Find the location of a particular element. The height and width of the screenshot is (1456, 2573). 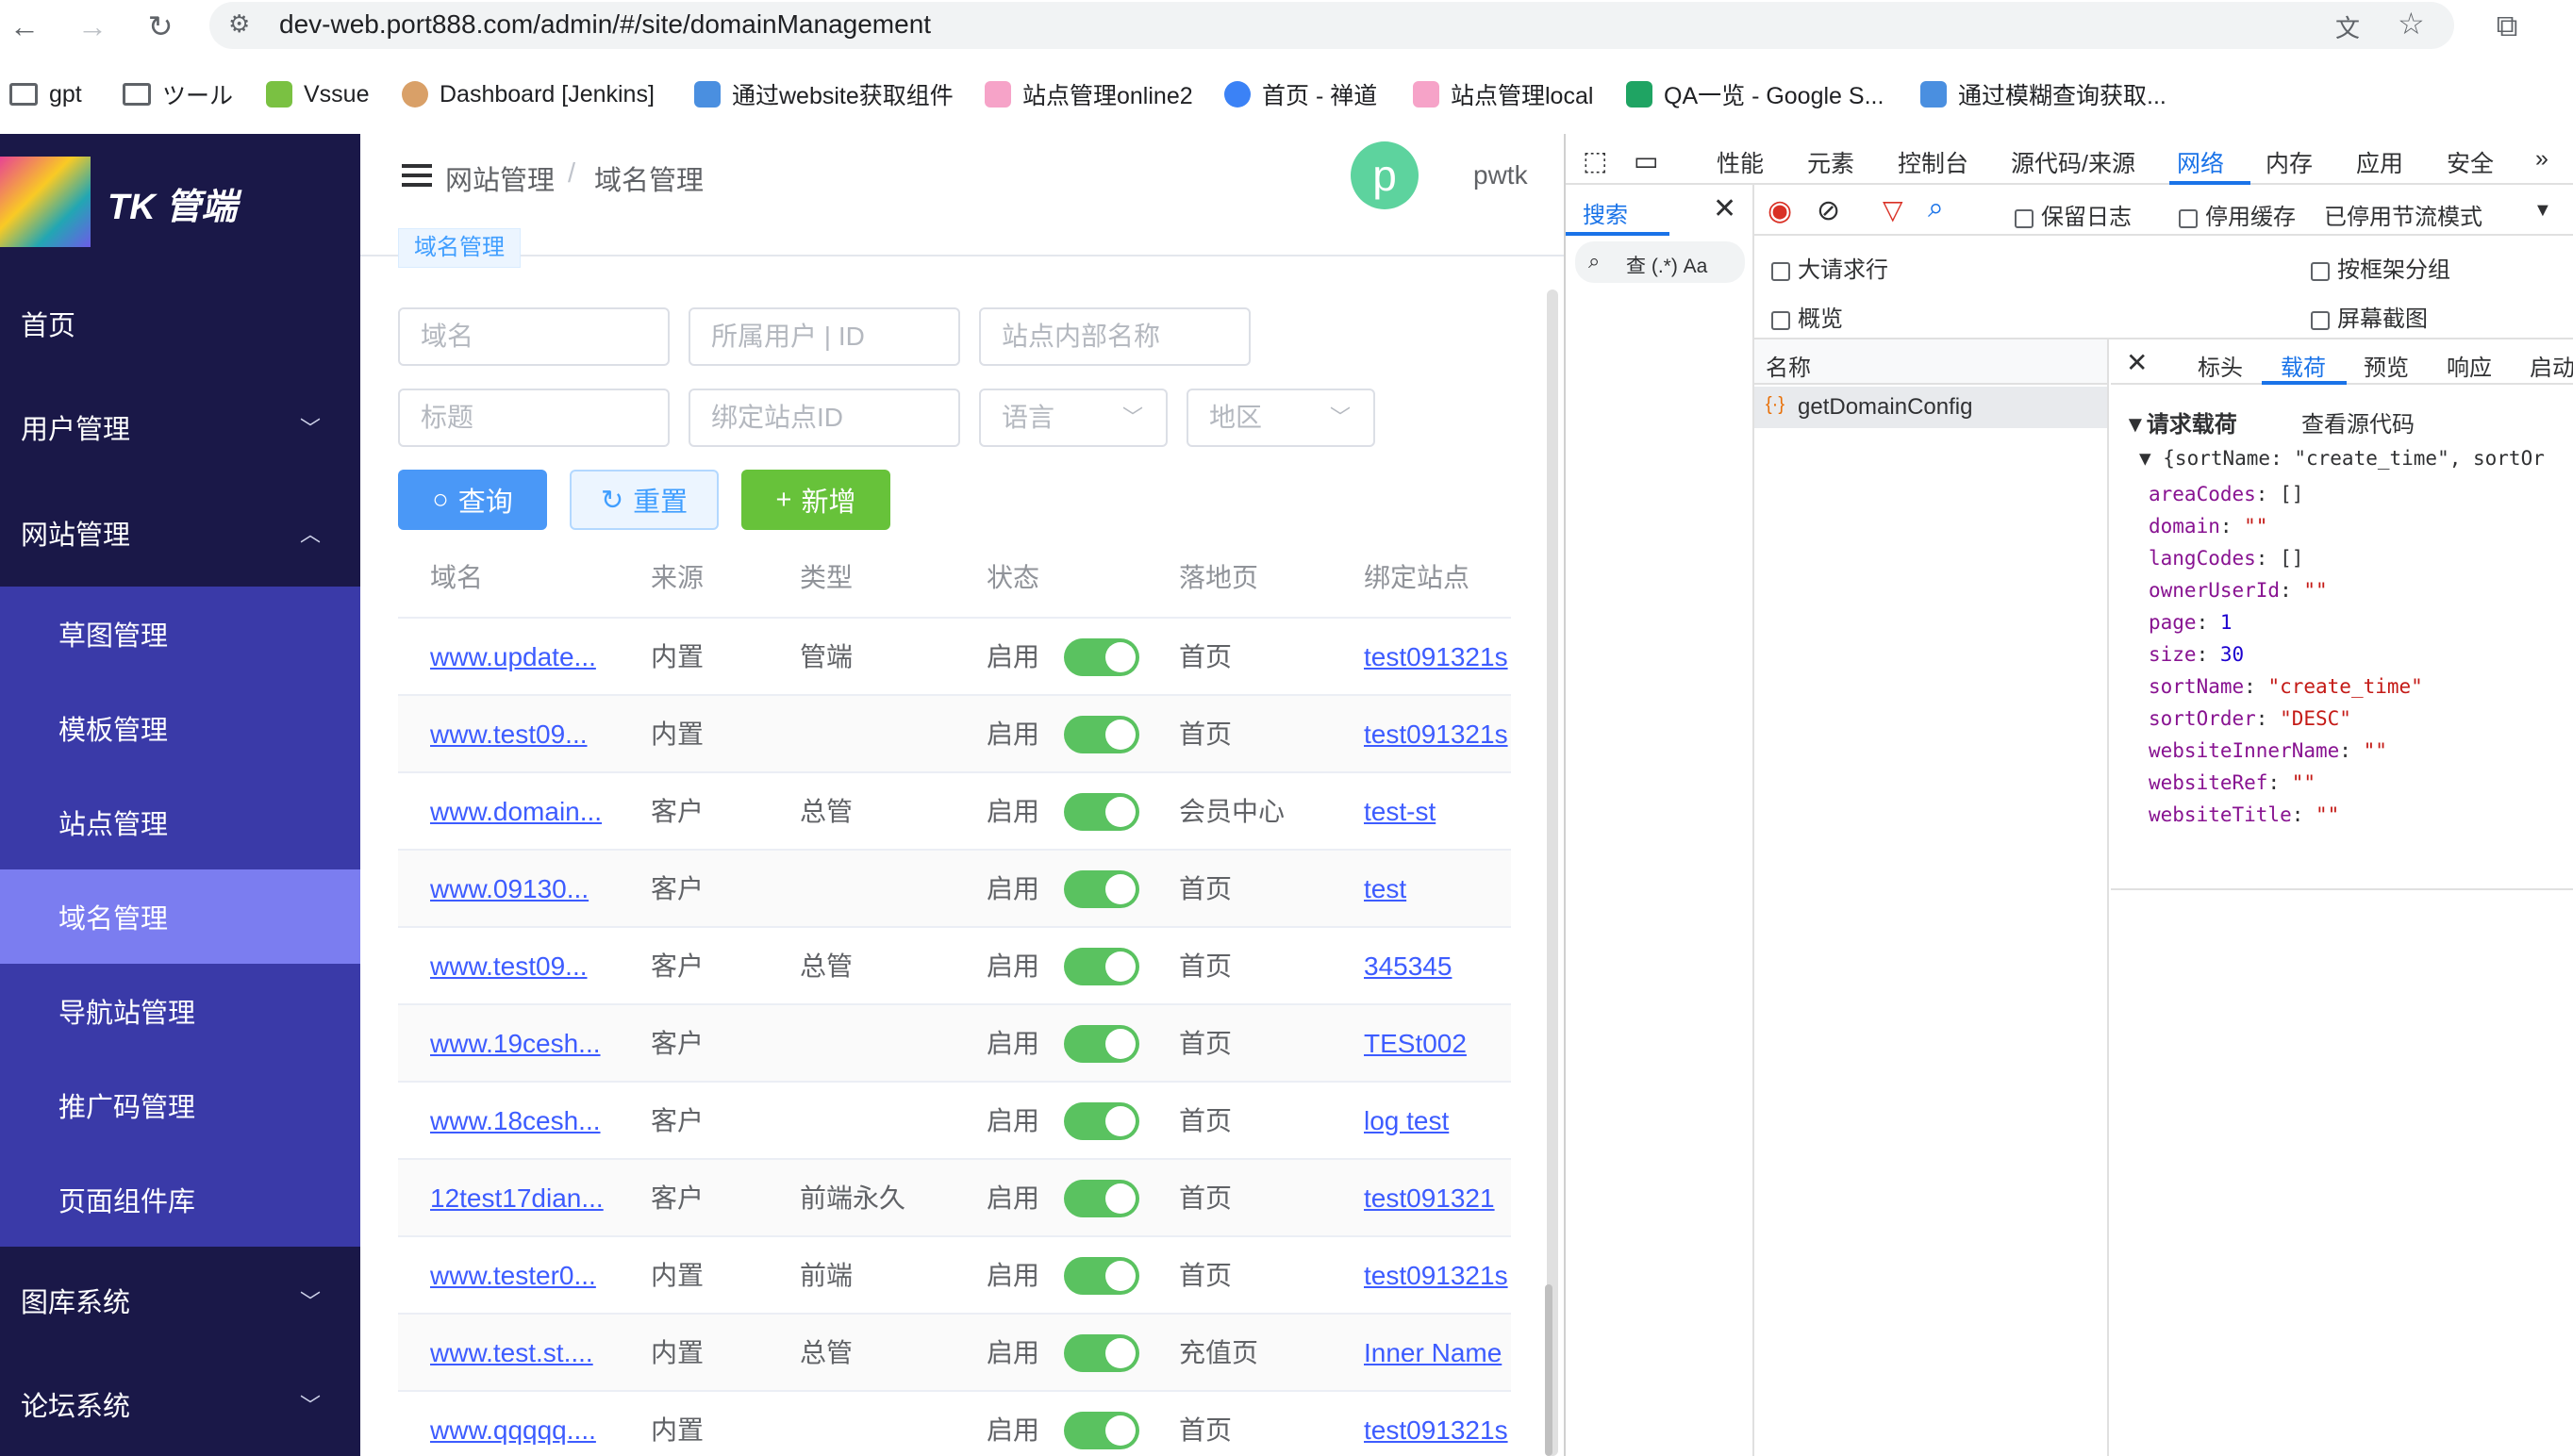

detail-tab-initiator: 启动 is located at coordinates (2551, 365).